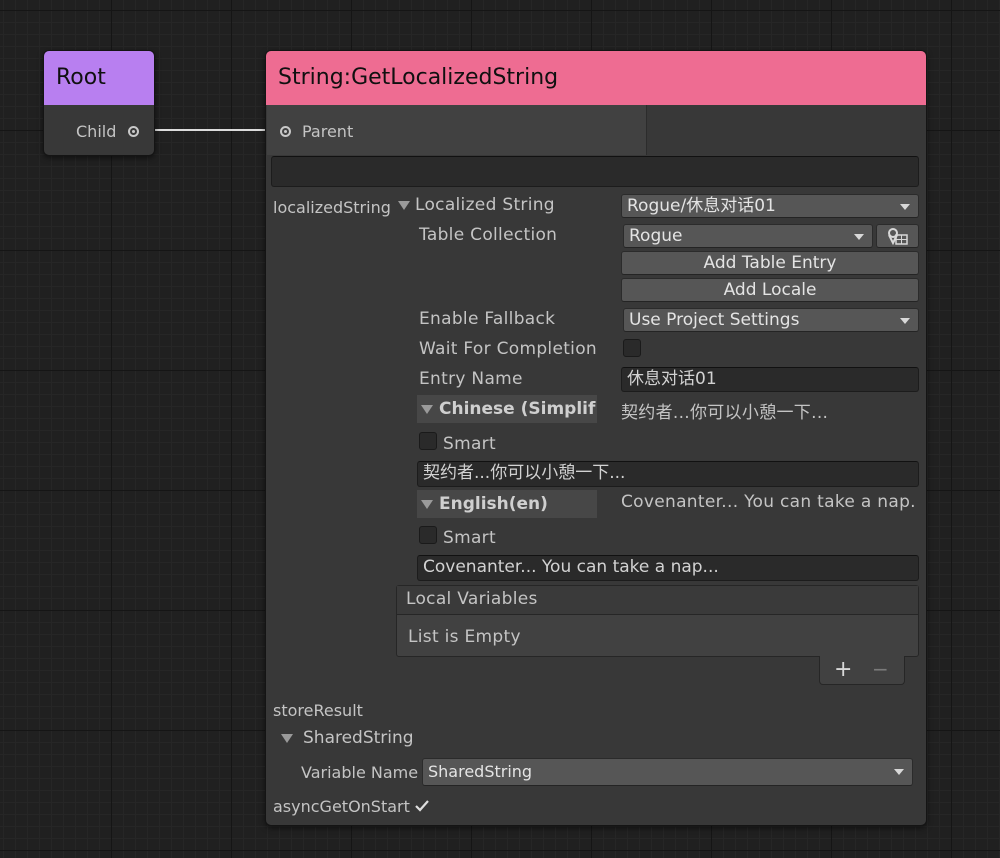 The width and height of the screenshot is (1000, 858). I want to click on smart-label-chinese: Smart, so click(469, 444).